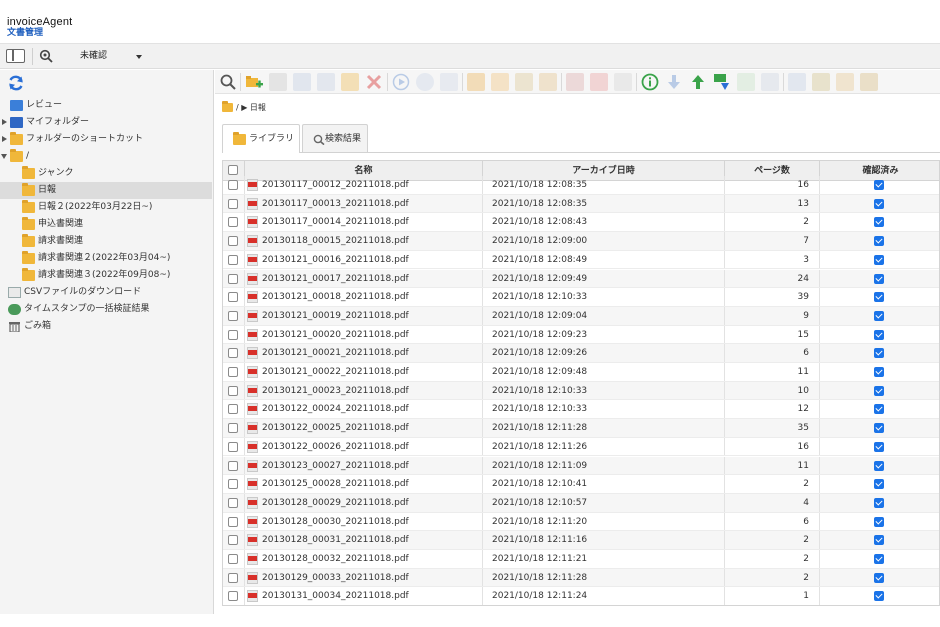 Image resolution: width=940 pixels, height=627 pixels. What do you see at coordinates (110, 56) in the screenshot?
I see `status-filter-select: 未確認` at bounding box center [110, 56].